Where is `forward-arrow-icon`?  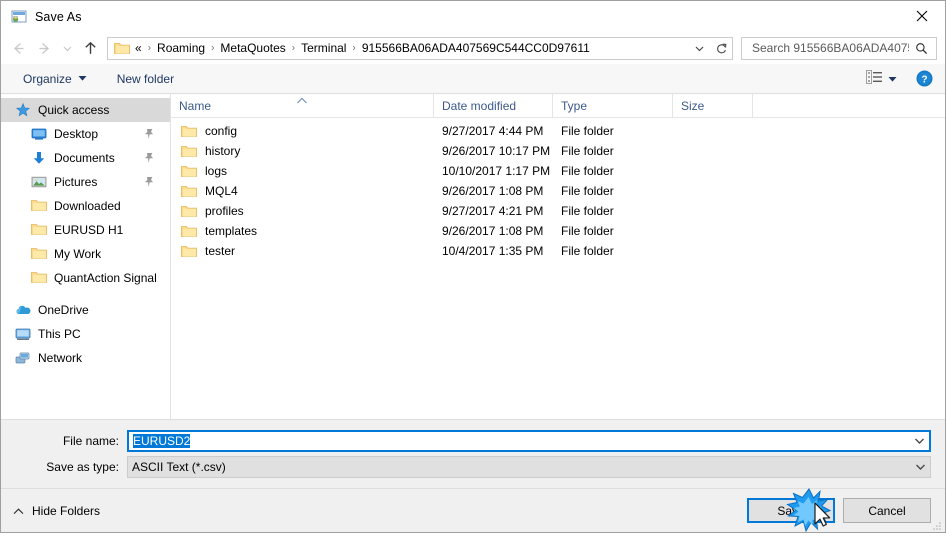
forward-arrow-icon is located at coordinates (44, 48).